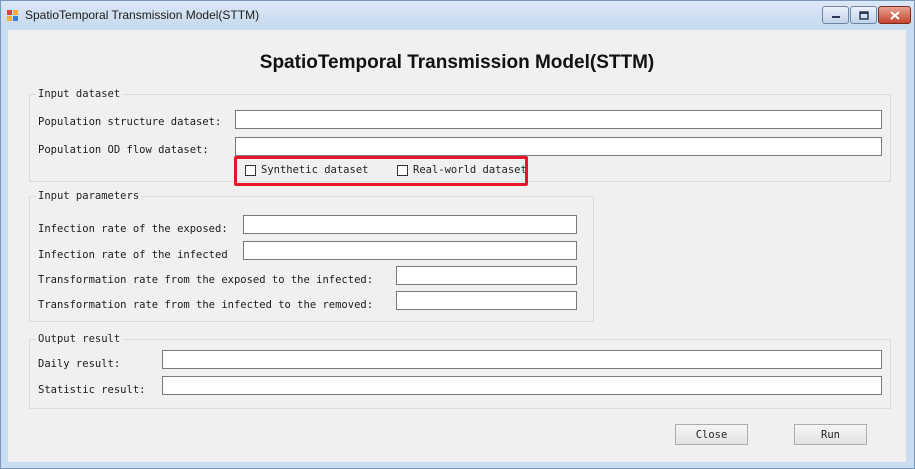 This screenshot has width=915, height=469. I want to click on statistic-result-label: Statistic result:, so click(92, 390).